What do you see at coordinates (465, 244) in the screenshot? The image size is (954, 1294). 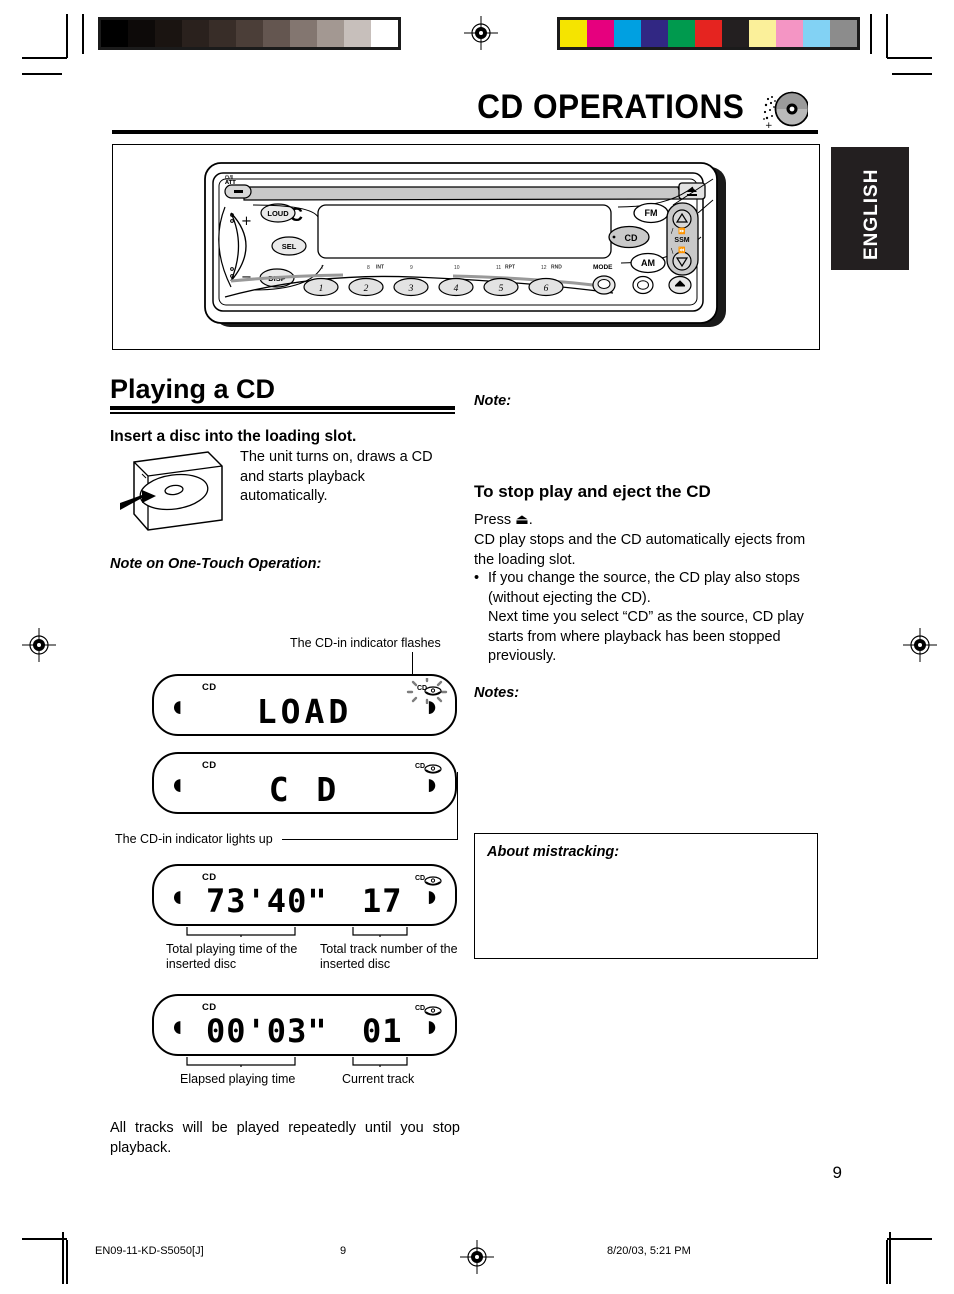 I see `car-stereo-unit-illustration: ⏻/I ATT JVC + − LOUD SEL DIS` at bounding box center [465, 244].